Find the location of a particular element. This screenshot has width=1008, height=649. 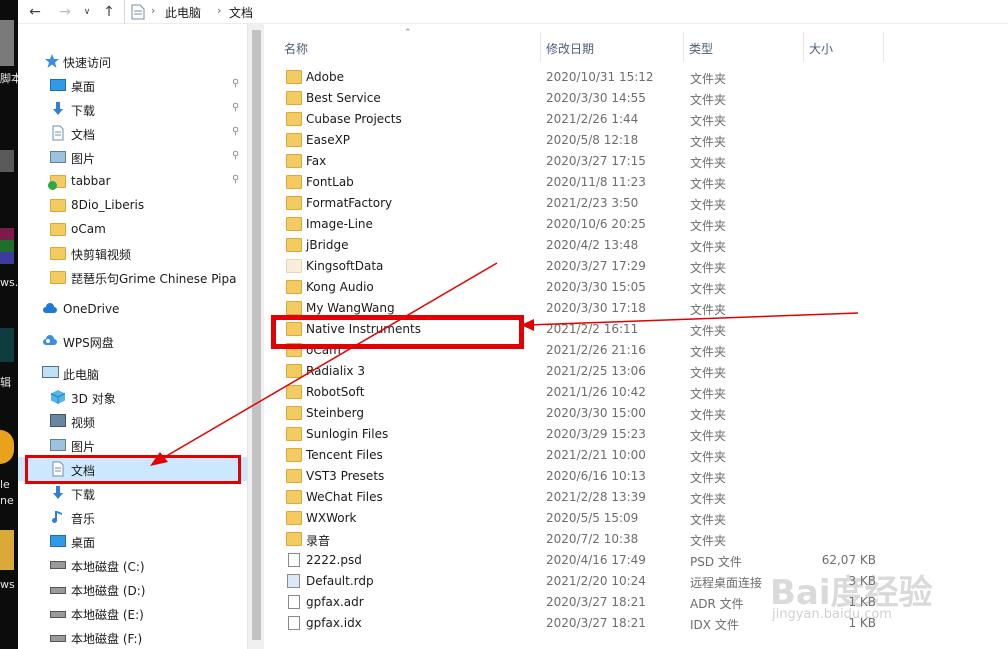

watermark: Bai度经验 jingyan.baidu.com is located at coordinates (885, 600).